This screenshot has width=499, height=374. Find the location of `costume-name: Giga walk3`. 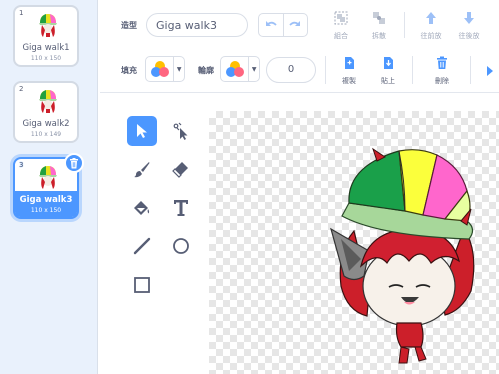

costume-name: Giga walk3 is located at coordinates (46, 200).